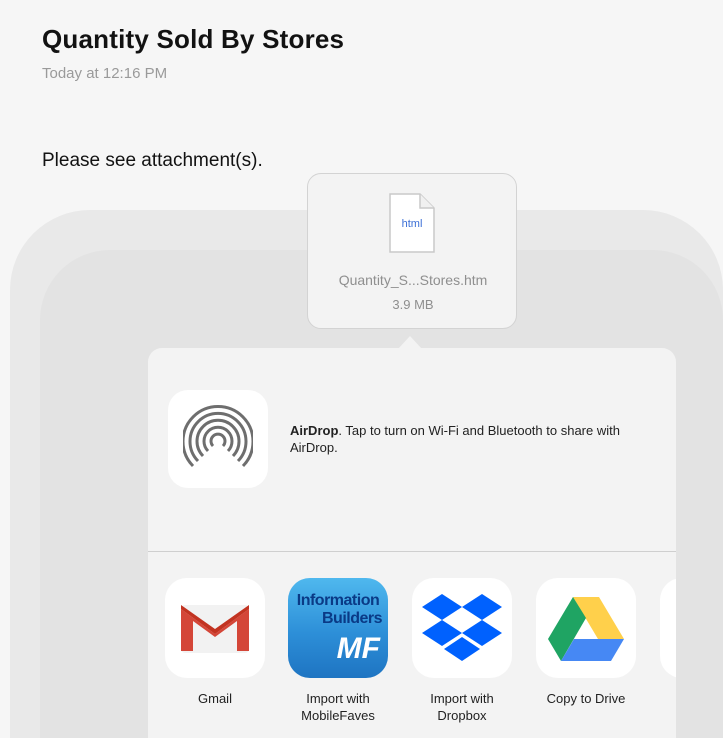 Image resolution: width=723 pixels, height=738 pixels. I want to click on attachment-card: html Quantity_S...Stores.htm 3.9 MB, so click(412, 251).